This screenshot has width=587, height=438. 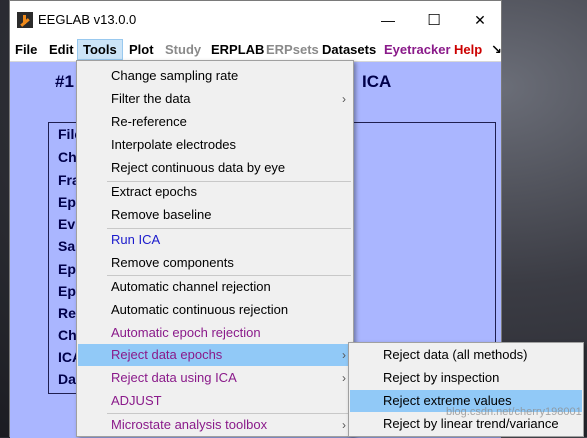 I want to click on minimize-icon: —, so click(x=388, y=20).